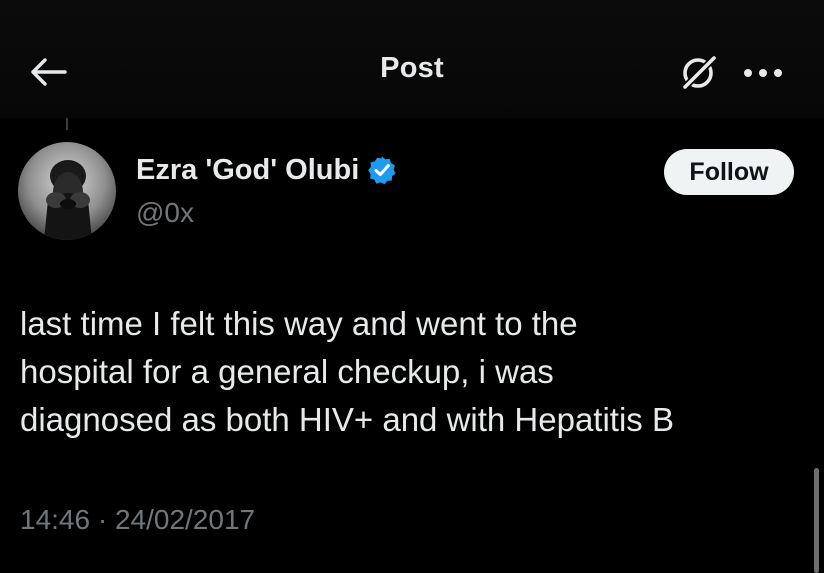  I want to click on follow-button: Follow, so click(729, 172).